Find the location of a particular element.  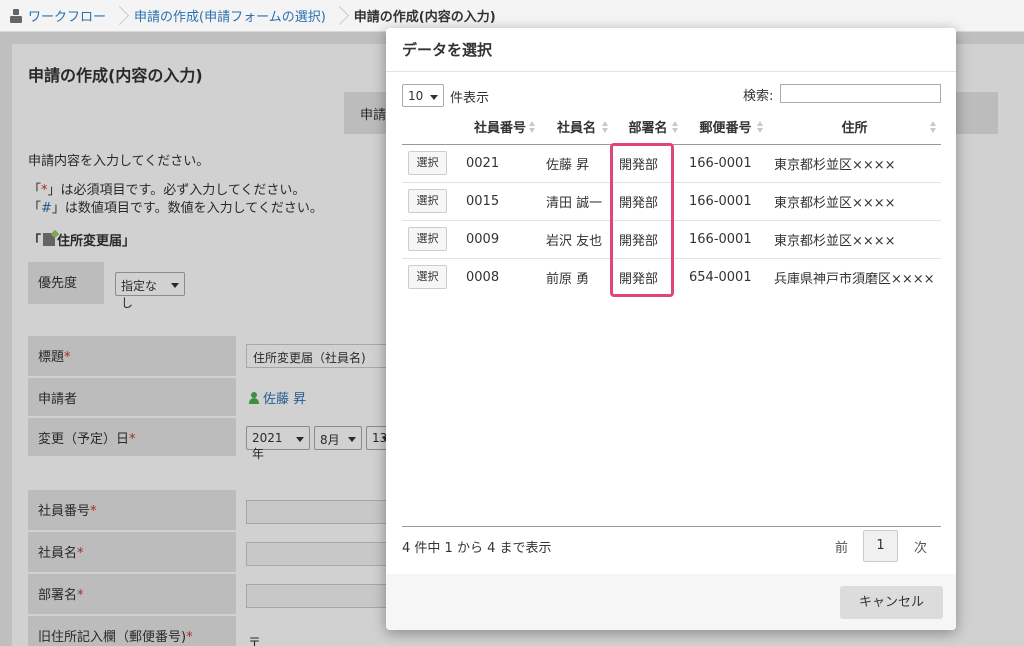

pagination-next: 次 is located at coordinates (920, 546).